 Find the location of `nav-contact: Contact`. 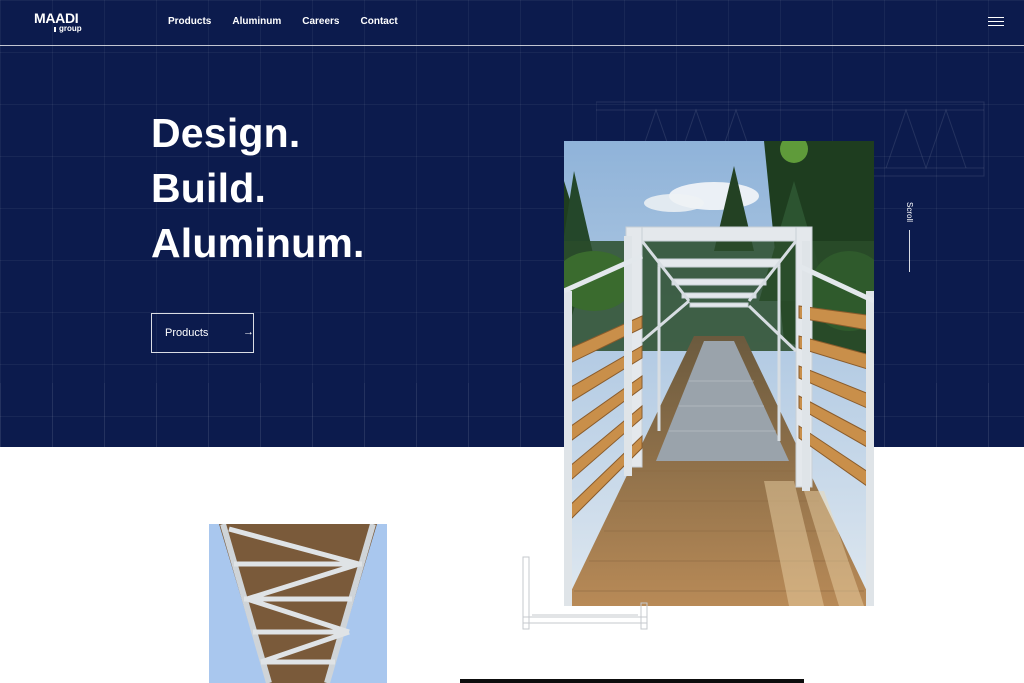

nav-contact: Contact is located at coordinates (379, 21).